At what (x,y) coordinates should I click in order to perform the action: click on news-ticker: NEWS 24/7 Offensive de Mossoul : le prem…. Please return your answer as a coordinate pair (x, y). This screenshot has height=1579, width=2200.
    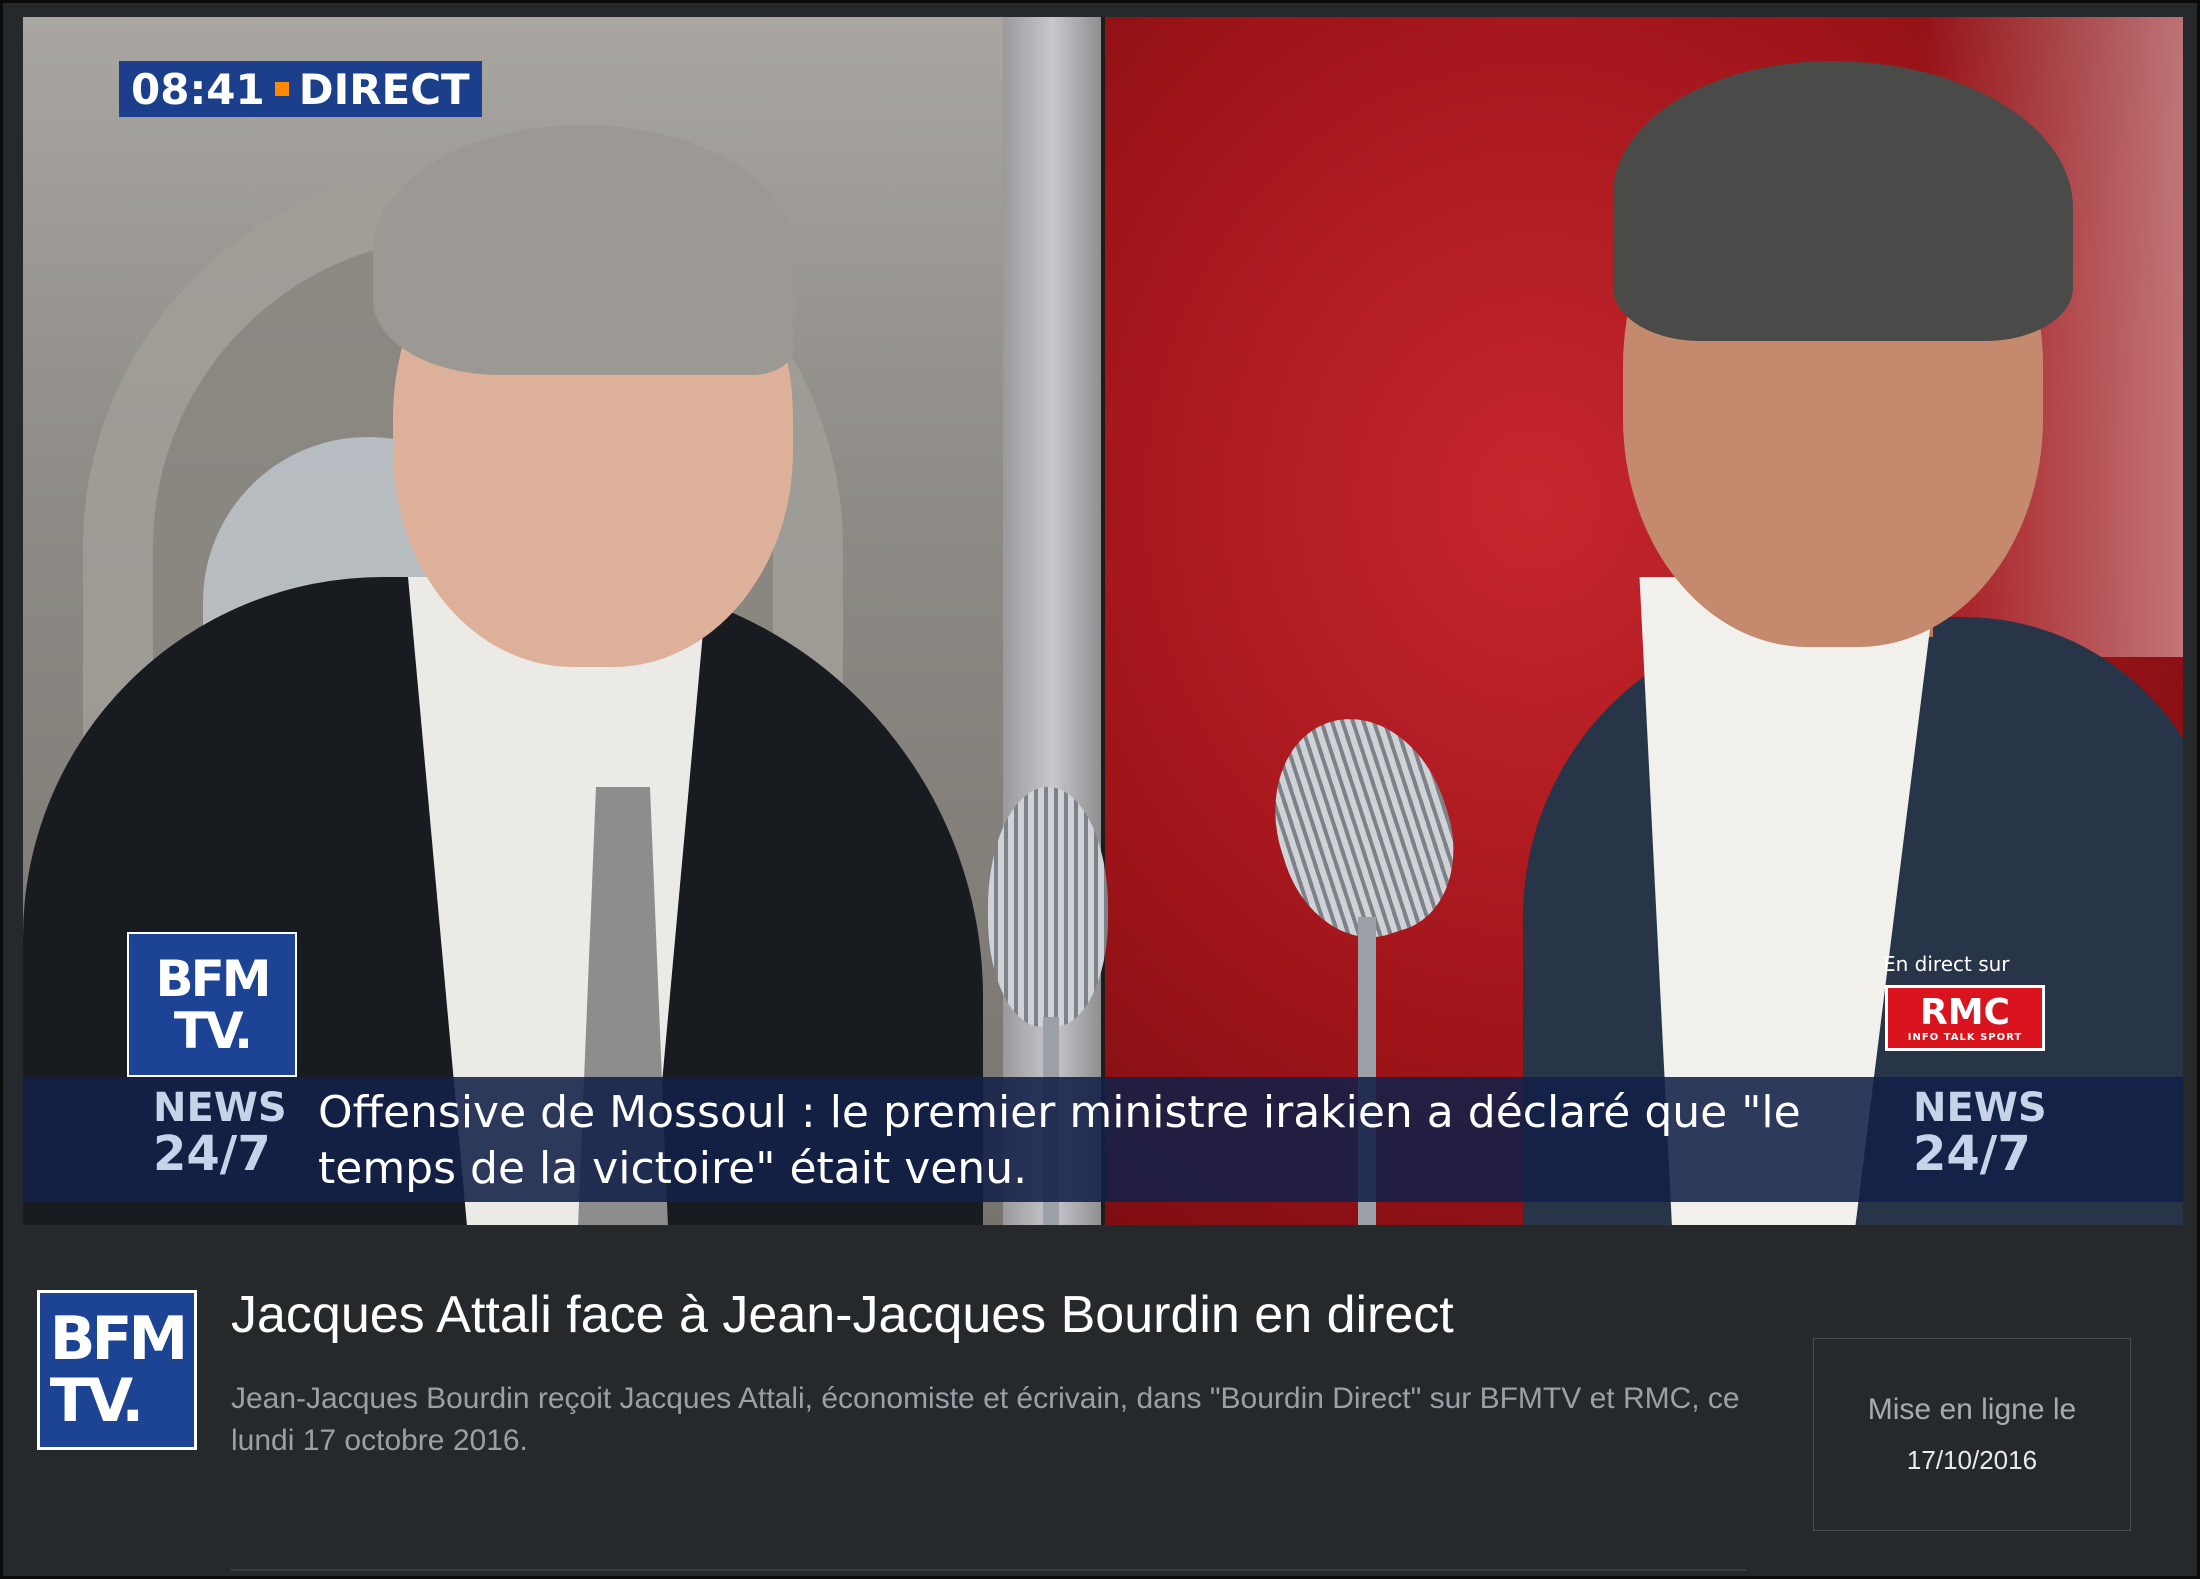
    Looking at the image, I should click on (1103, 1139).